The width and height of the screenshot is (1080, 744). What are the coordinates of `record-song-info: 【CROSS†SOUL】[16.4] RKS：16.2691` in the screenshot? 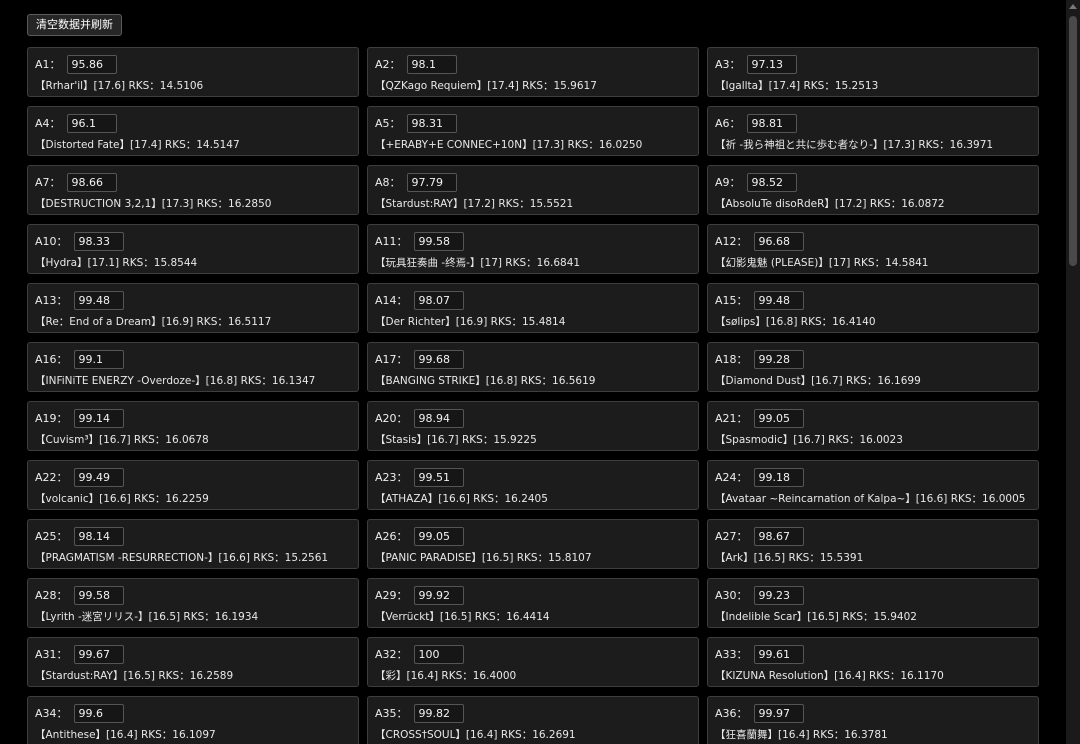 It's located at (475, 735).